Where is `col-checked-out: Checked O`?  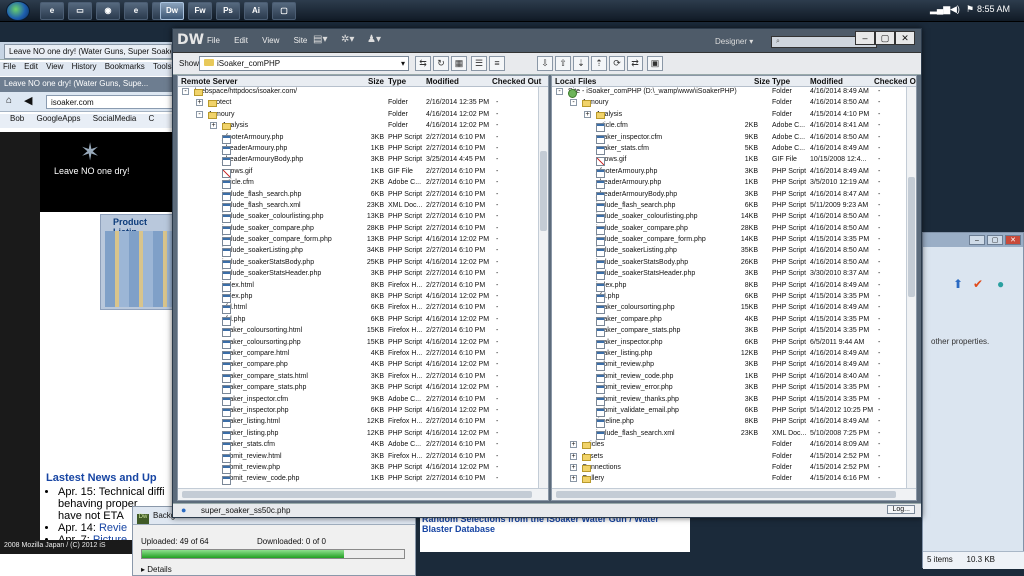
col-checked-out: Checked O is located at coordinates (895, 81).